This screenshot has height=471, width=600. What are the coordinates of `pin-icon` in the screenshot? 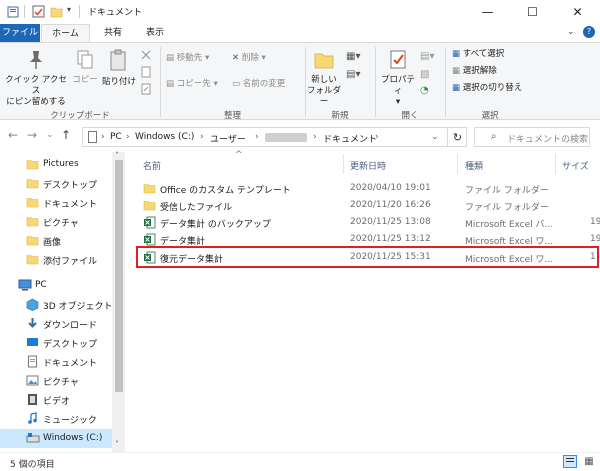 It's located at (36, 60).